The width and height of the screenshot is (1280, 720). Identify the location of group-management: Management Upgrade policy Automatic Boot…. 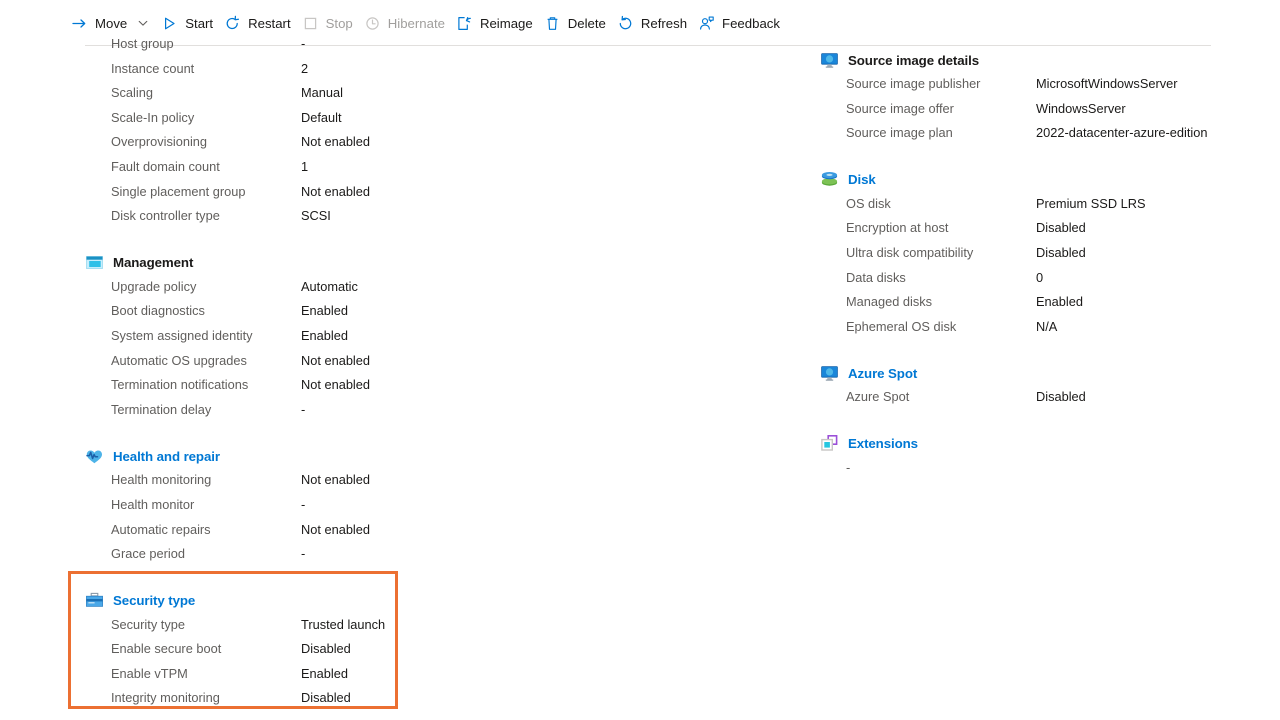
(285, 339).